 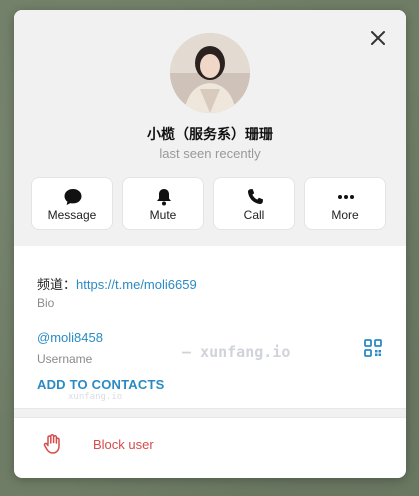 I want to click on avatar, so click(x=210, y=73).